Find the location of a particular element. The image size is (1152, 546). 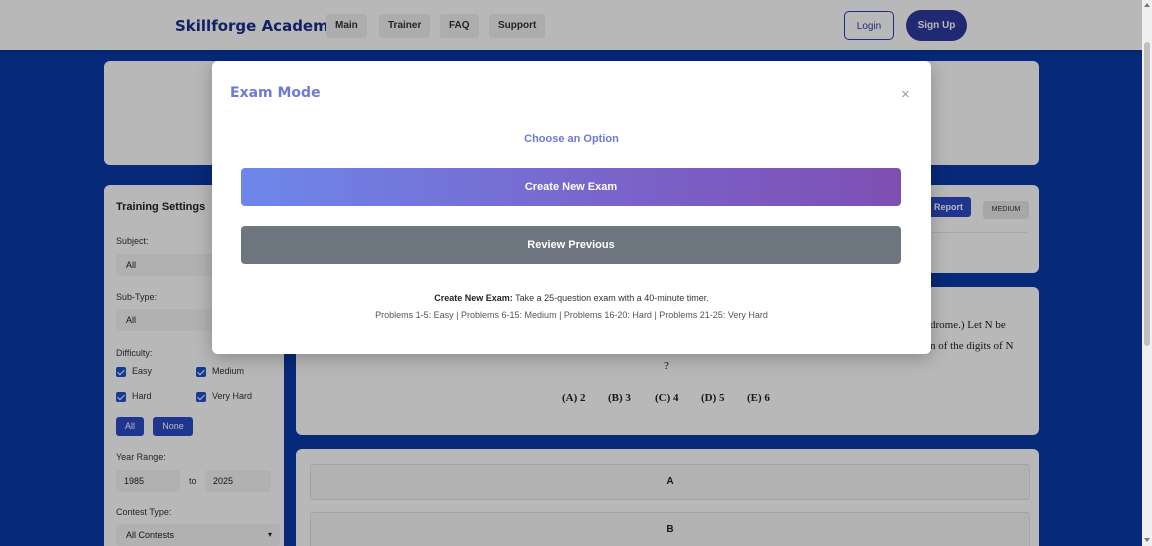

page-scrollbar is located at coordinates (1147, 273).